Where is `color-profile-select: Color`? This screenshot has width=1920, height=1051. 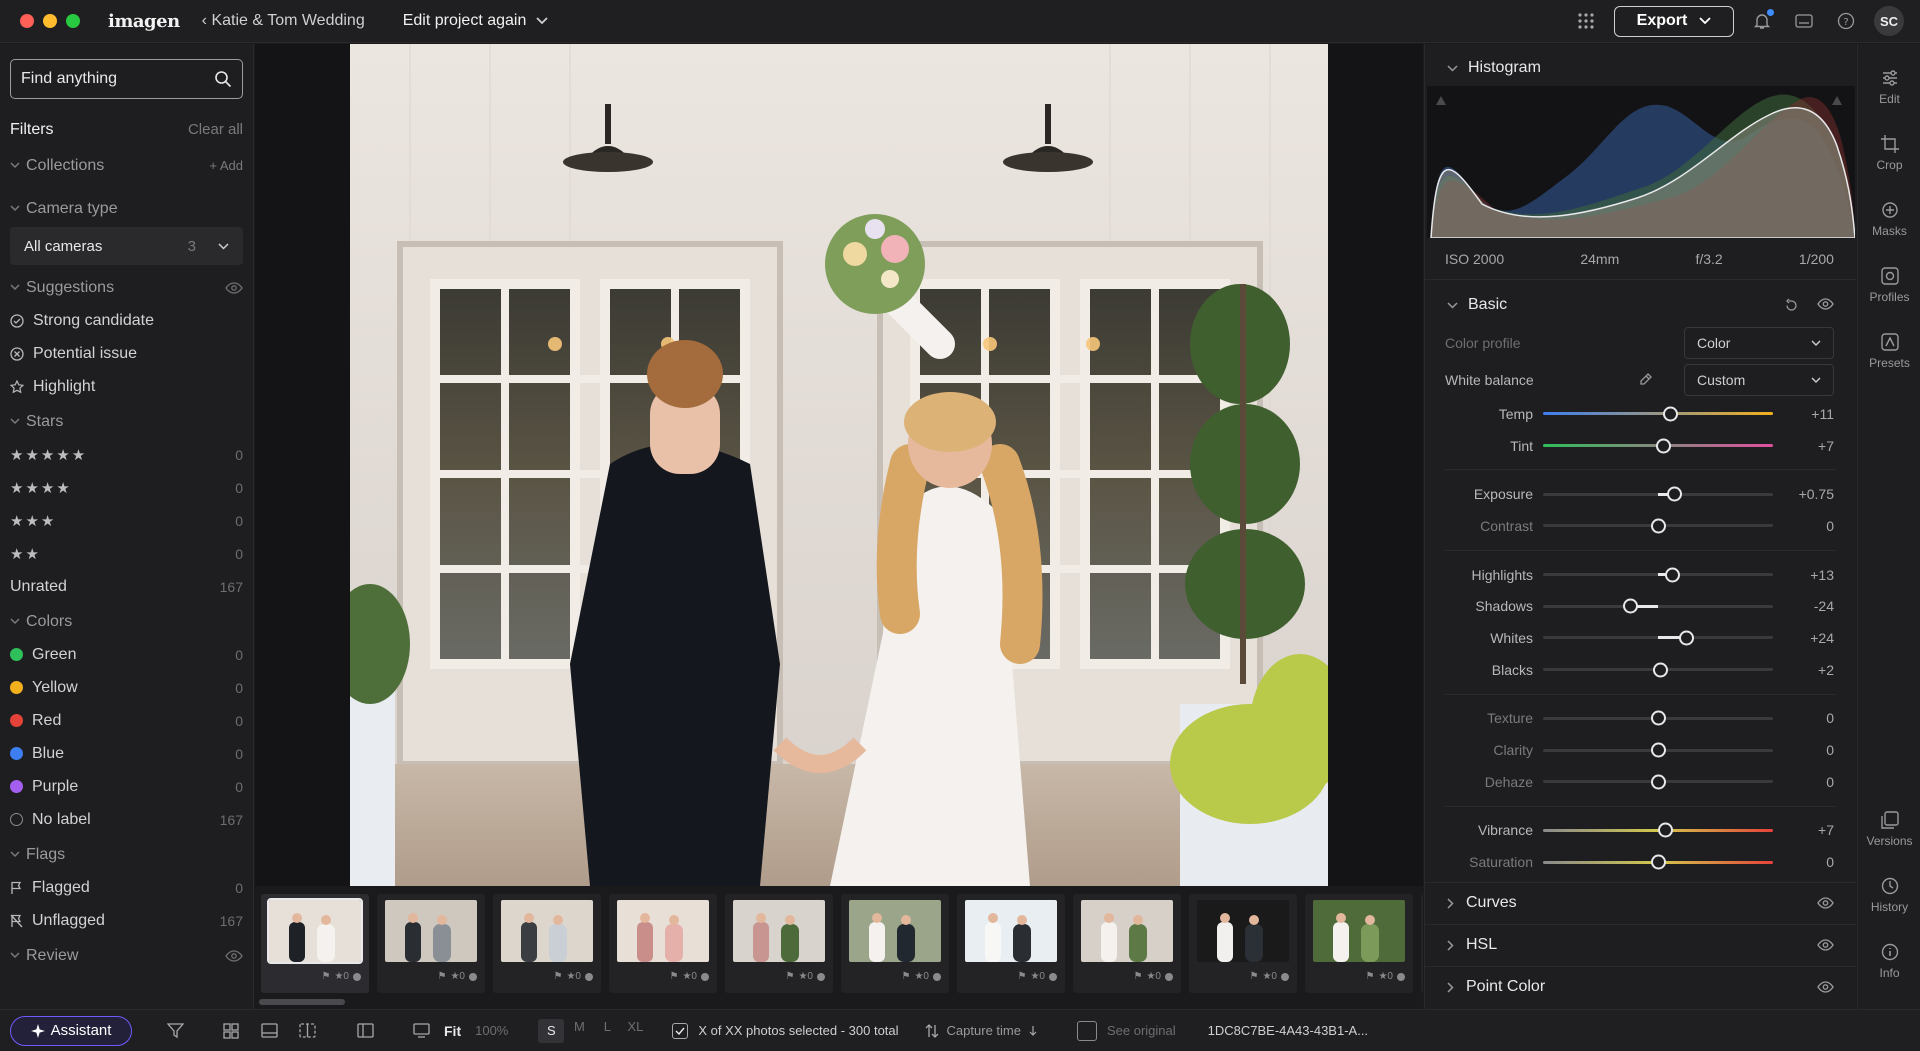 color-profile-select: Color is located at coordinates (1759, 342).